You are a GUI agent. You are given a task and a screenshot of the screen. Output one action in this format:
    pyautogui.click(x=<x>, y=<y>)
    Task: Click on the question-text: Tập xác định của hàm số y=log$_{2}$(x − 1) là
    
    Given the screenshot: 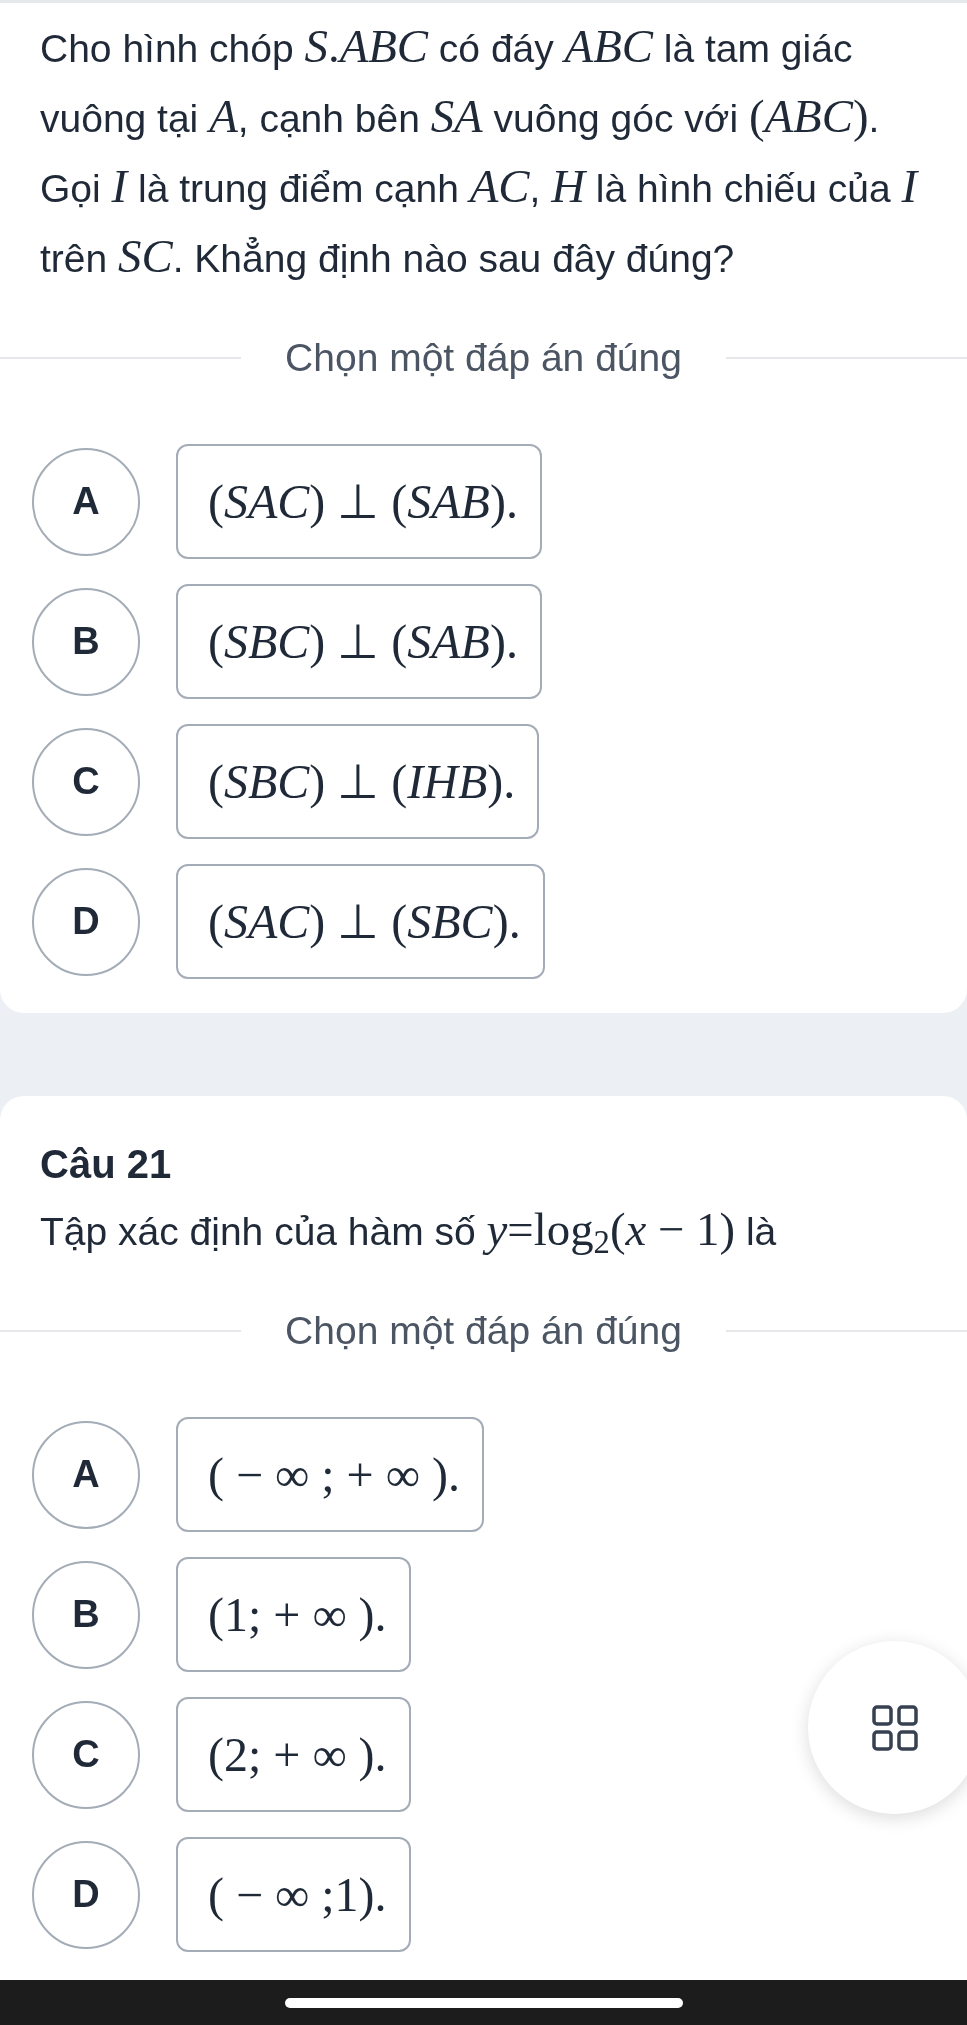 What is the action you would take?
    pyautogui.click(x=408, y=1232)
    